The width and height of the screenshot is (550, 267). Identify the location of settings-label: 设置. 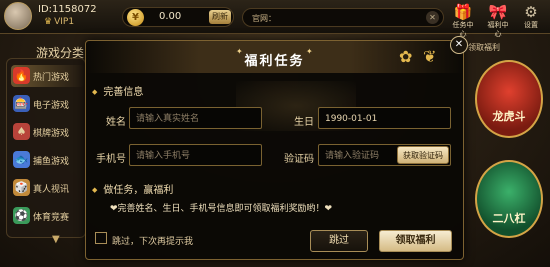
(531, 25).